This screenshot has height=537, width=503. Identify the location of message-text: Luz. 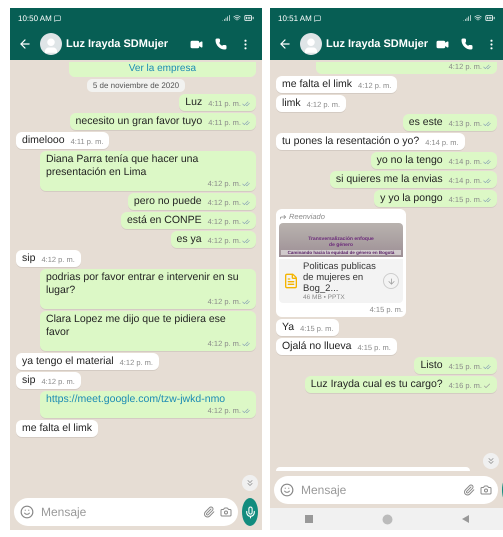
(193, 102).